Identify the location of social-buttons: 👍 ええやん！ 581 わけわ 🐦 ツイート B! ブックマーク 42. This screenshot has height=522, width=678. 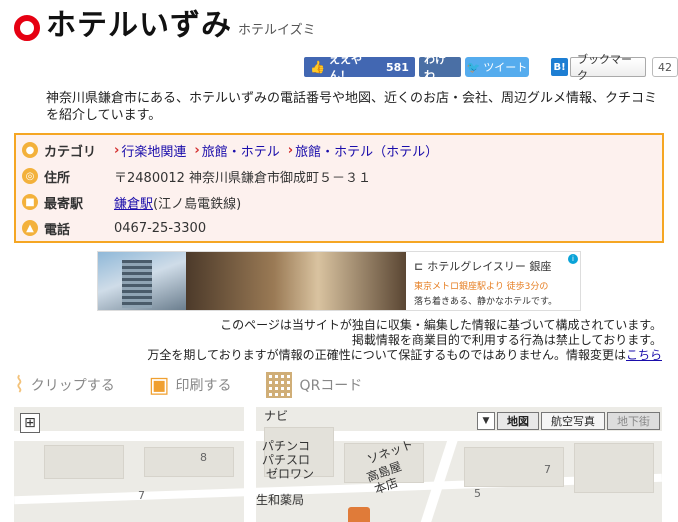
(491, 67).